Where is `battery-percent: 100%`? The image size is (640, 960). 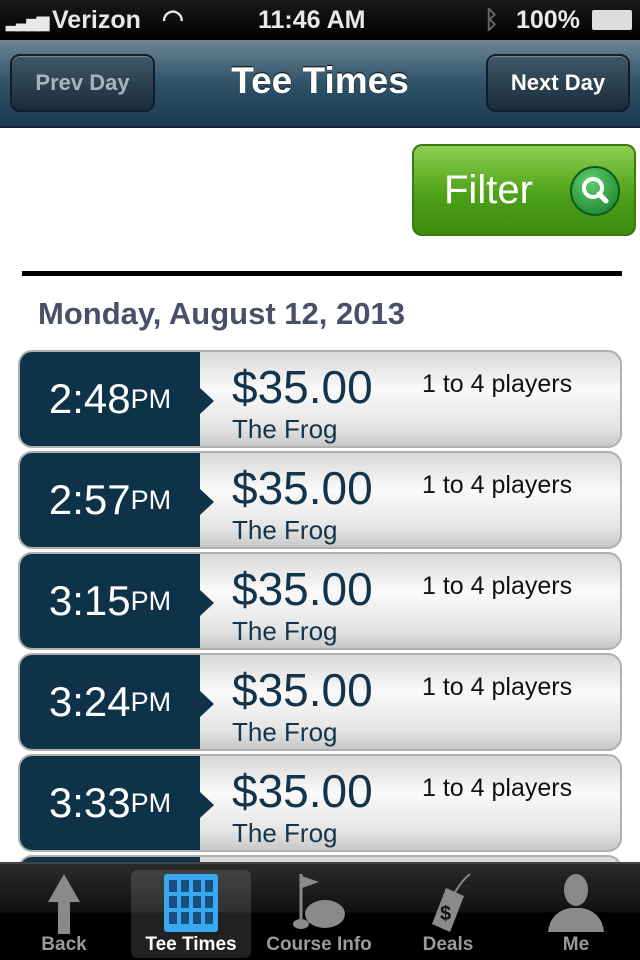 battery-percent: 100% is located at coordinates (548, 20).